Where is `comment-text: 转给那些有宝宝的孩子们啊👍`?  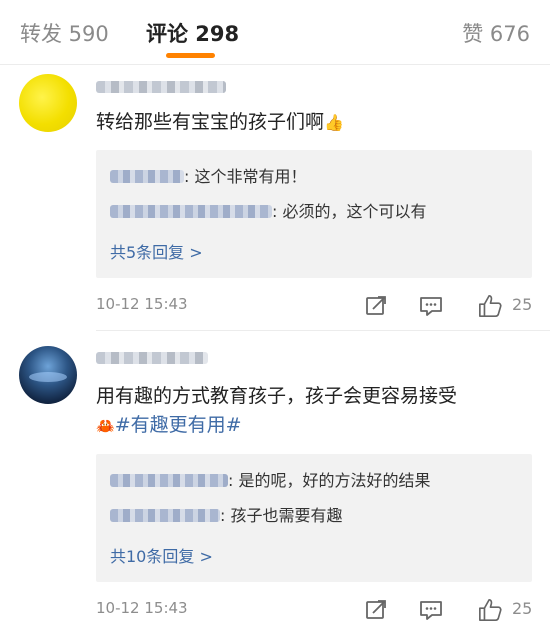 comment-text: 转给那些有宝宝的孩子们啊👍 is located at coordinates (220, 122).